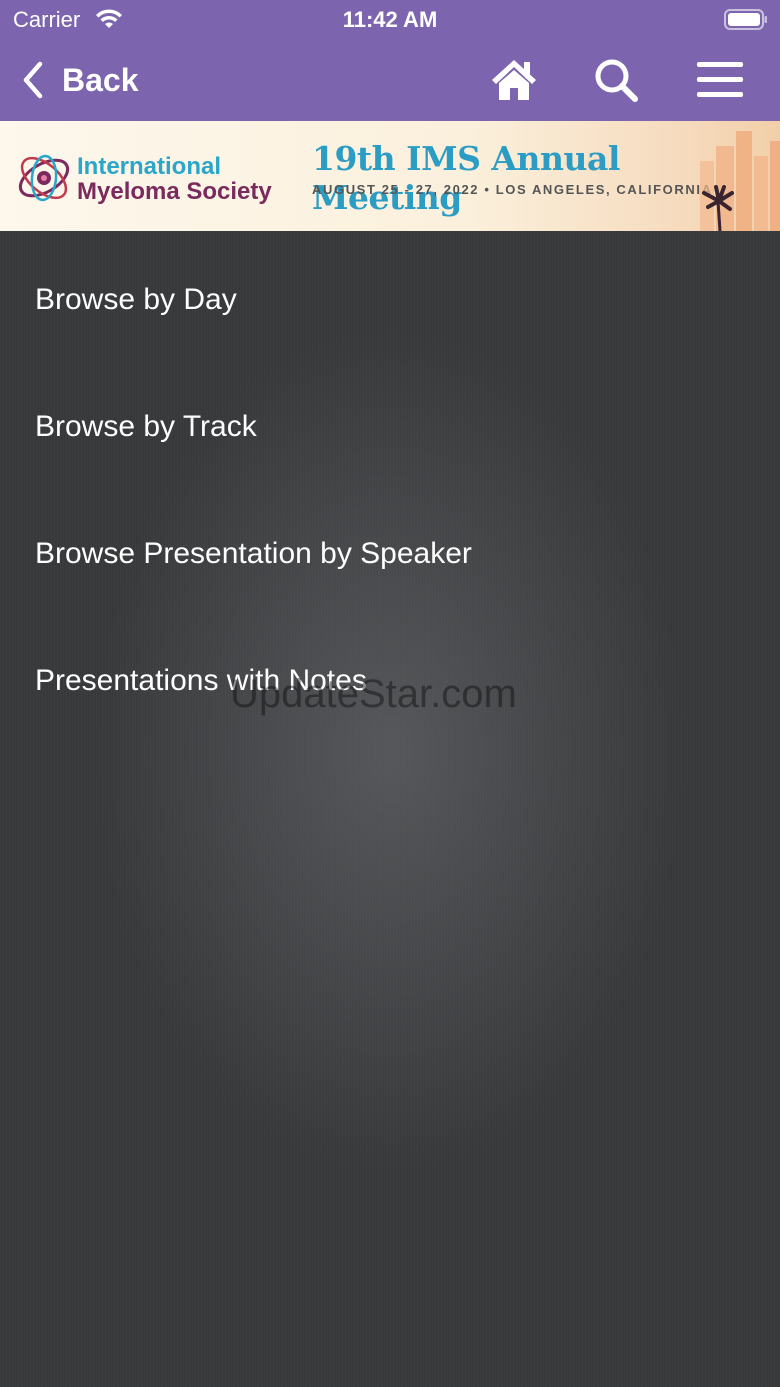 The width and height of the screenshot is (780, 1387). Describe the element at coordinates (253, 553) in the screenshot. I see `list-item-label: Browse Presentation by Speaker` at that location.